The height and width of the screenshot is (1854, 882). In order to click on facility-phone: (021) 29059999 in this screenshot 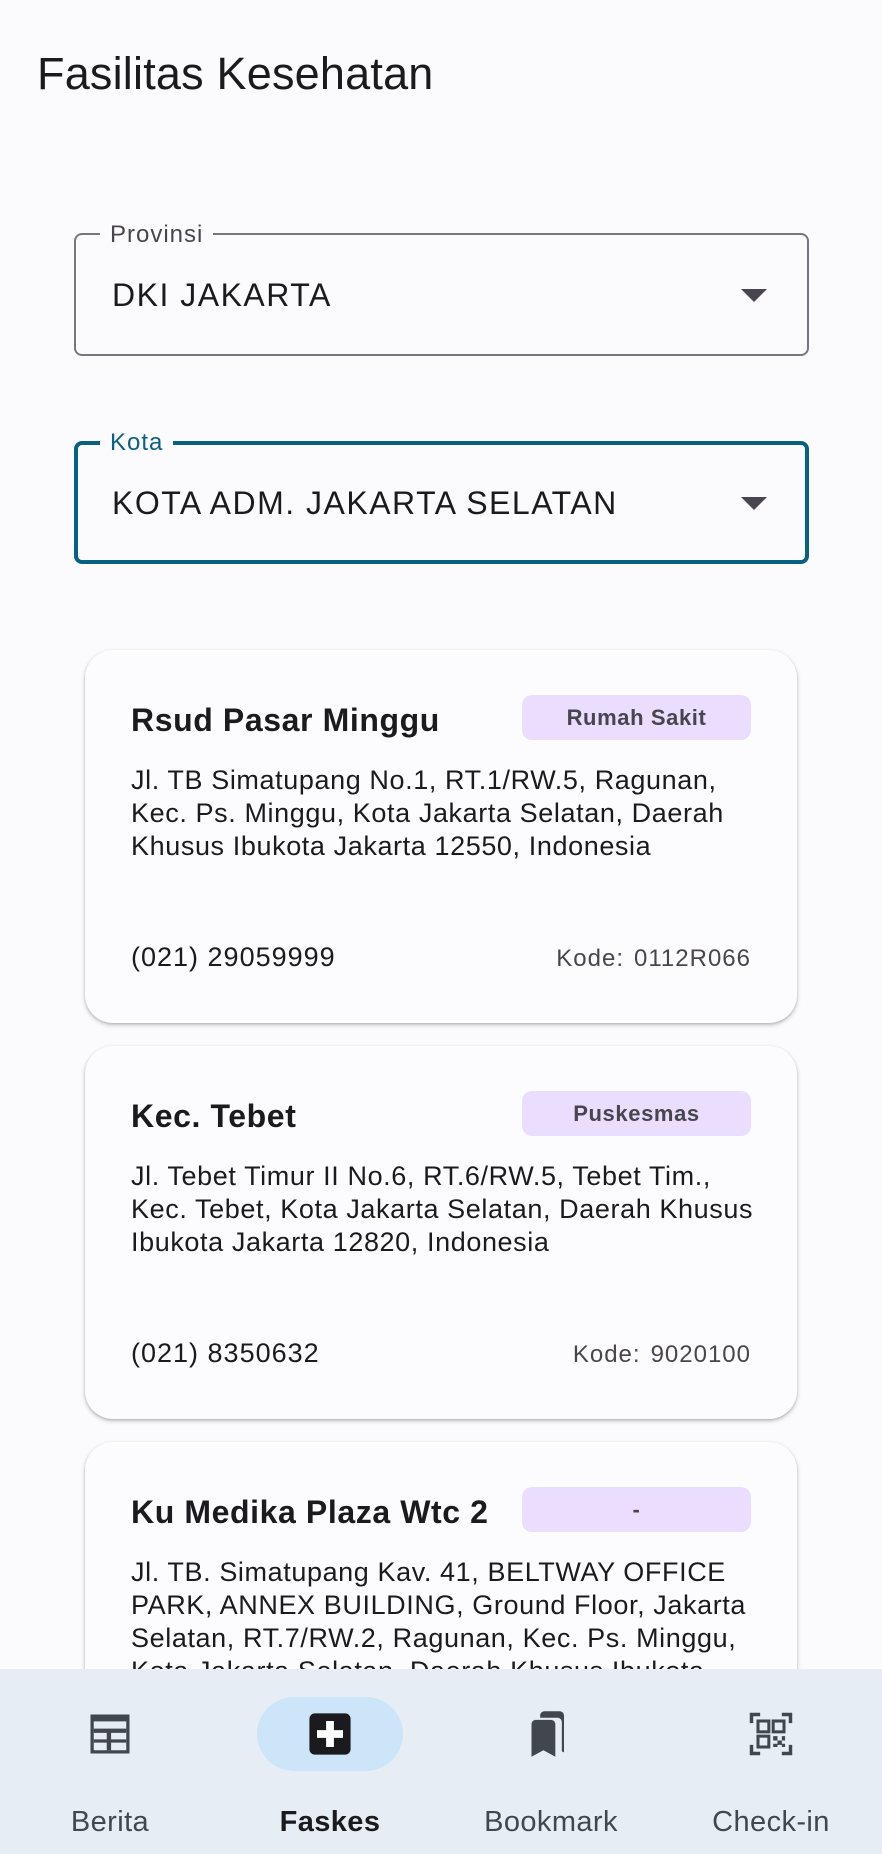, I will do `click(233, 957)`.